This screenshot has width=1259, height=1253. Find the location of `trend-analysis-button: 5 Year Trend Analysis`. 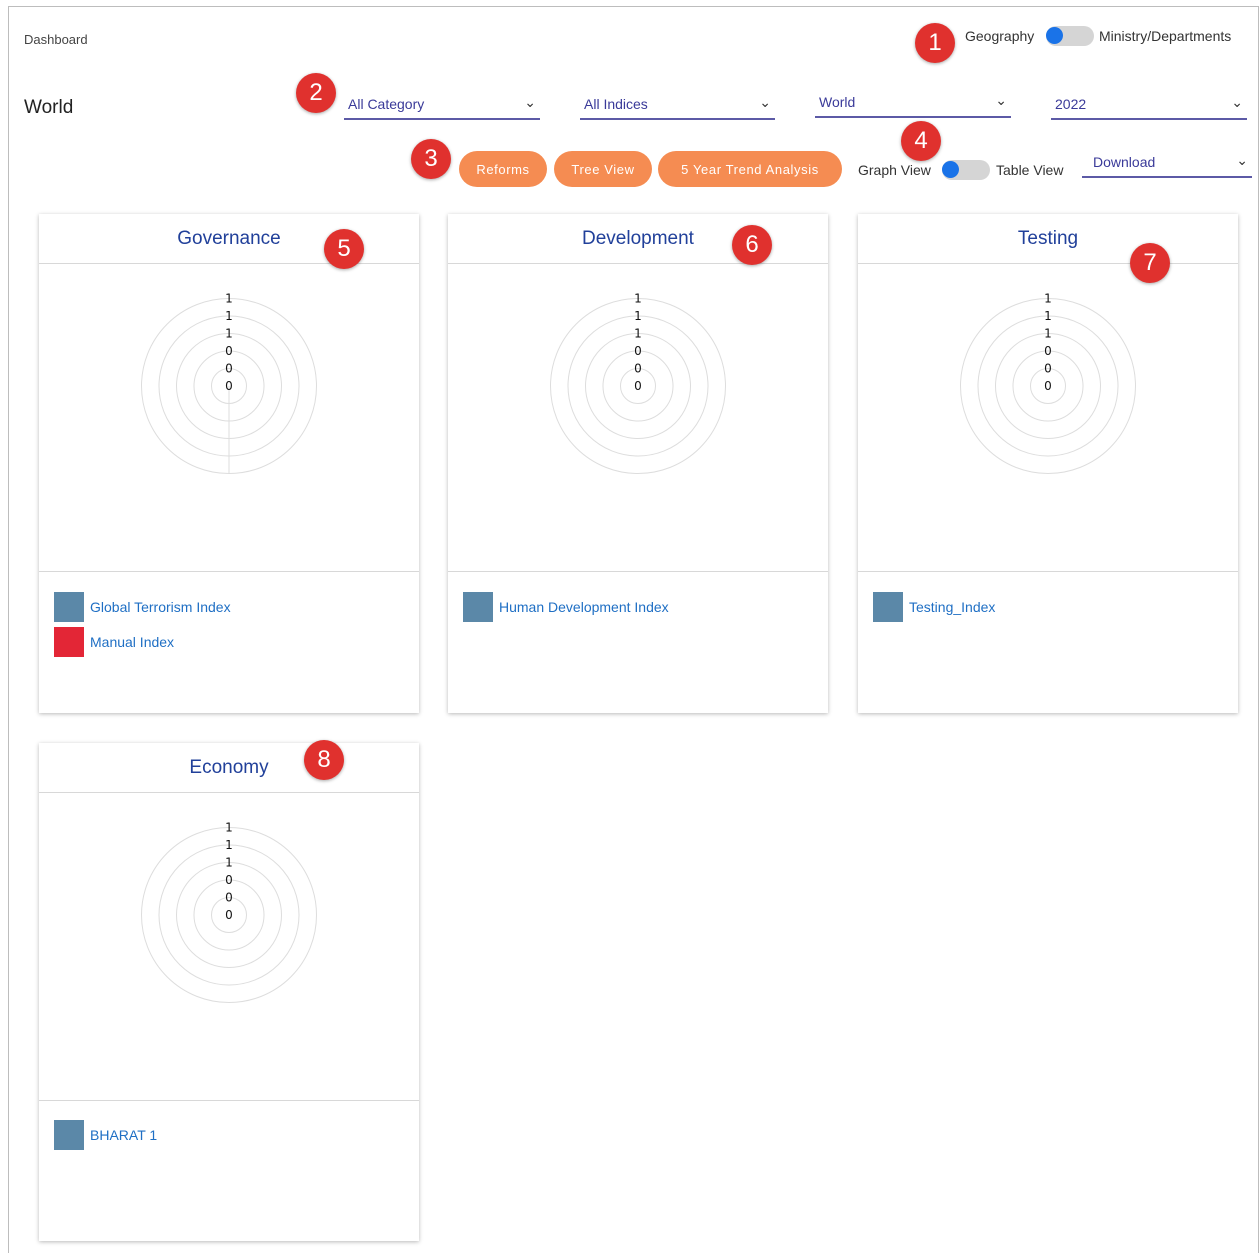

trend-analysis-button: 5 Year Trend Analysis is located at coordinates (750, 169).